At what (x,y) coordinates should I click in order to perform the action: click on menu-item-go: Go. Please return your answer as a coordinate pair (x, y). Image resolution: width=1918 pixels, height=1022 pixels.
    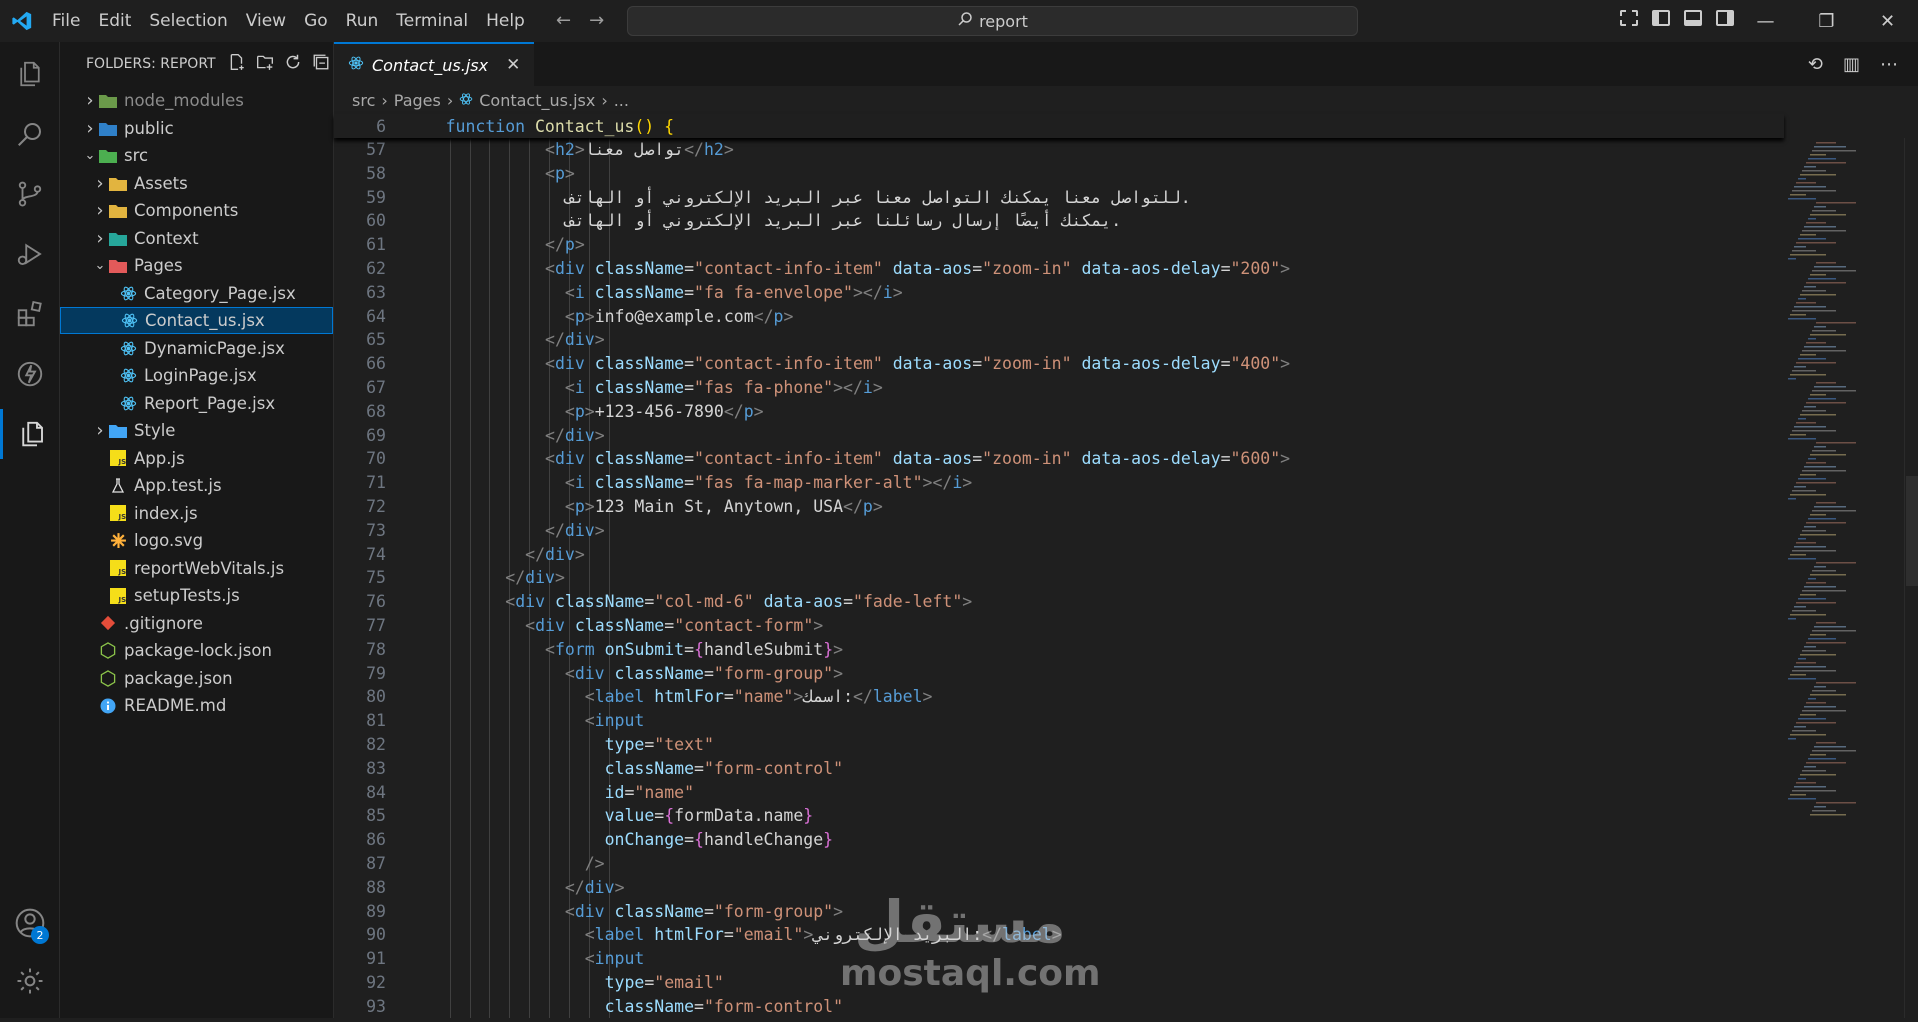
    Looking at the image, I should click on (316, 21).